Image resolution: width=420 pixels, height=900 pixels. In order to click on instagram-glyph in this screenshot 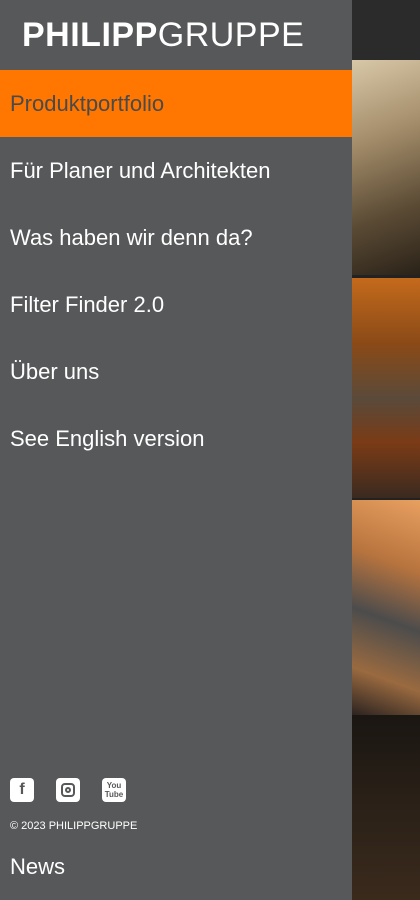, I will do `click(68, 790)`.